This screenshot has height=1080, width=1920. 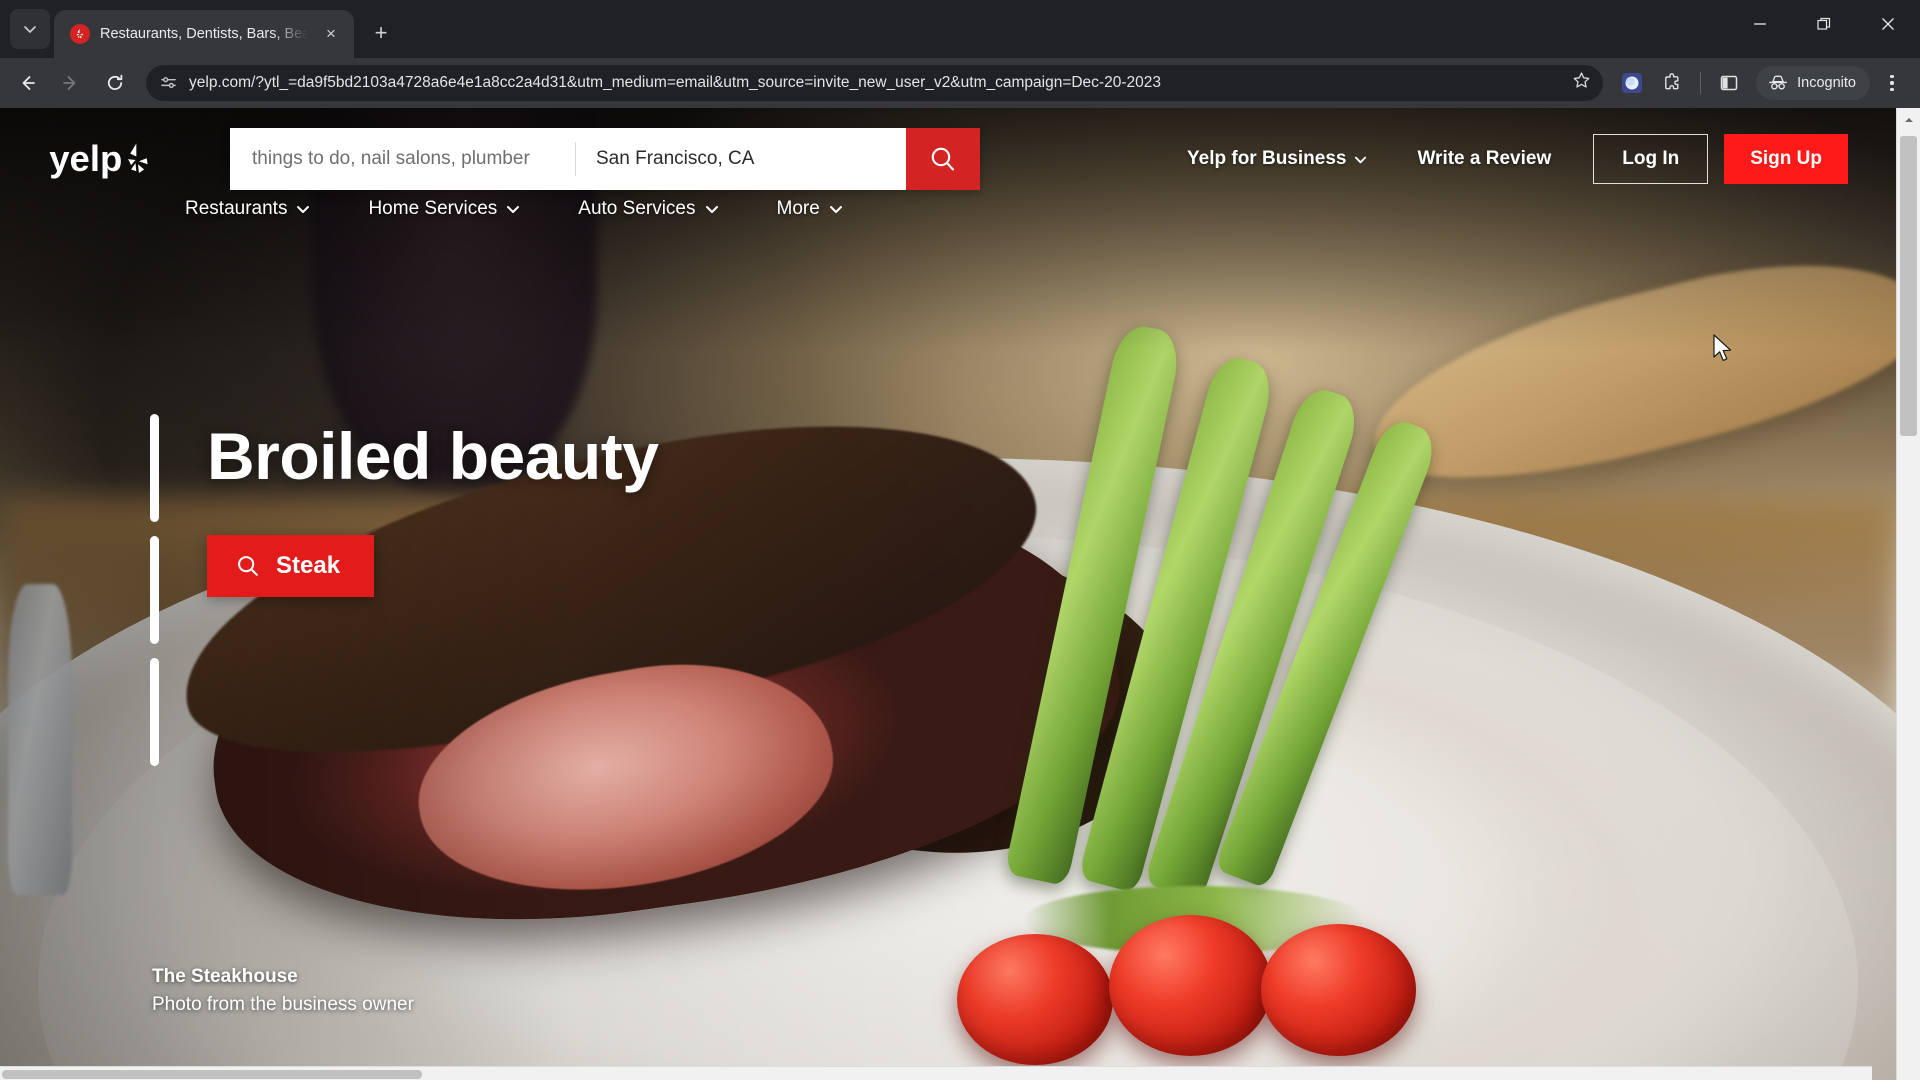 I want to click on hero-headline: Broiled beauty, so click(x=433, y=456).